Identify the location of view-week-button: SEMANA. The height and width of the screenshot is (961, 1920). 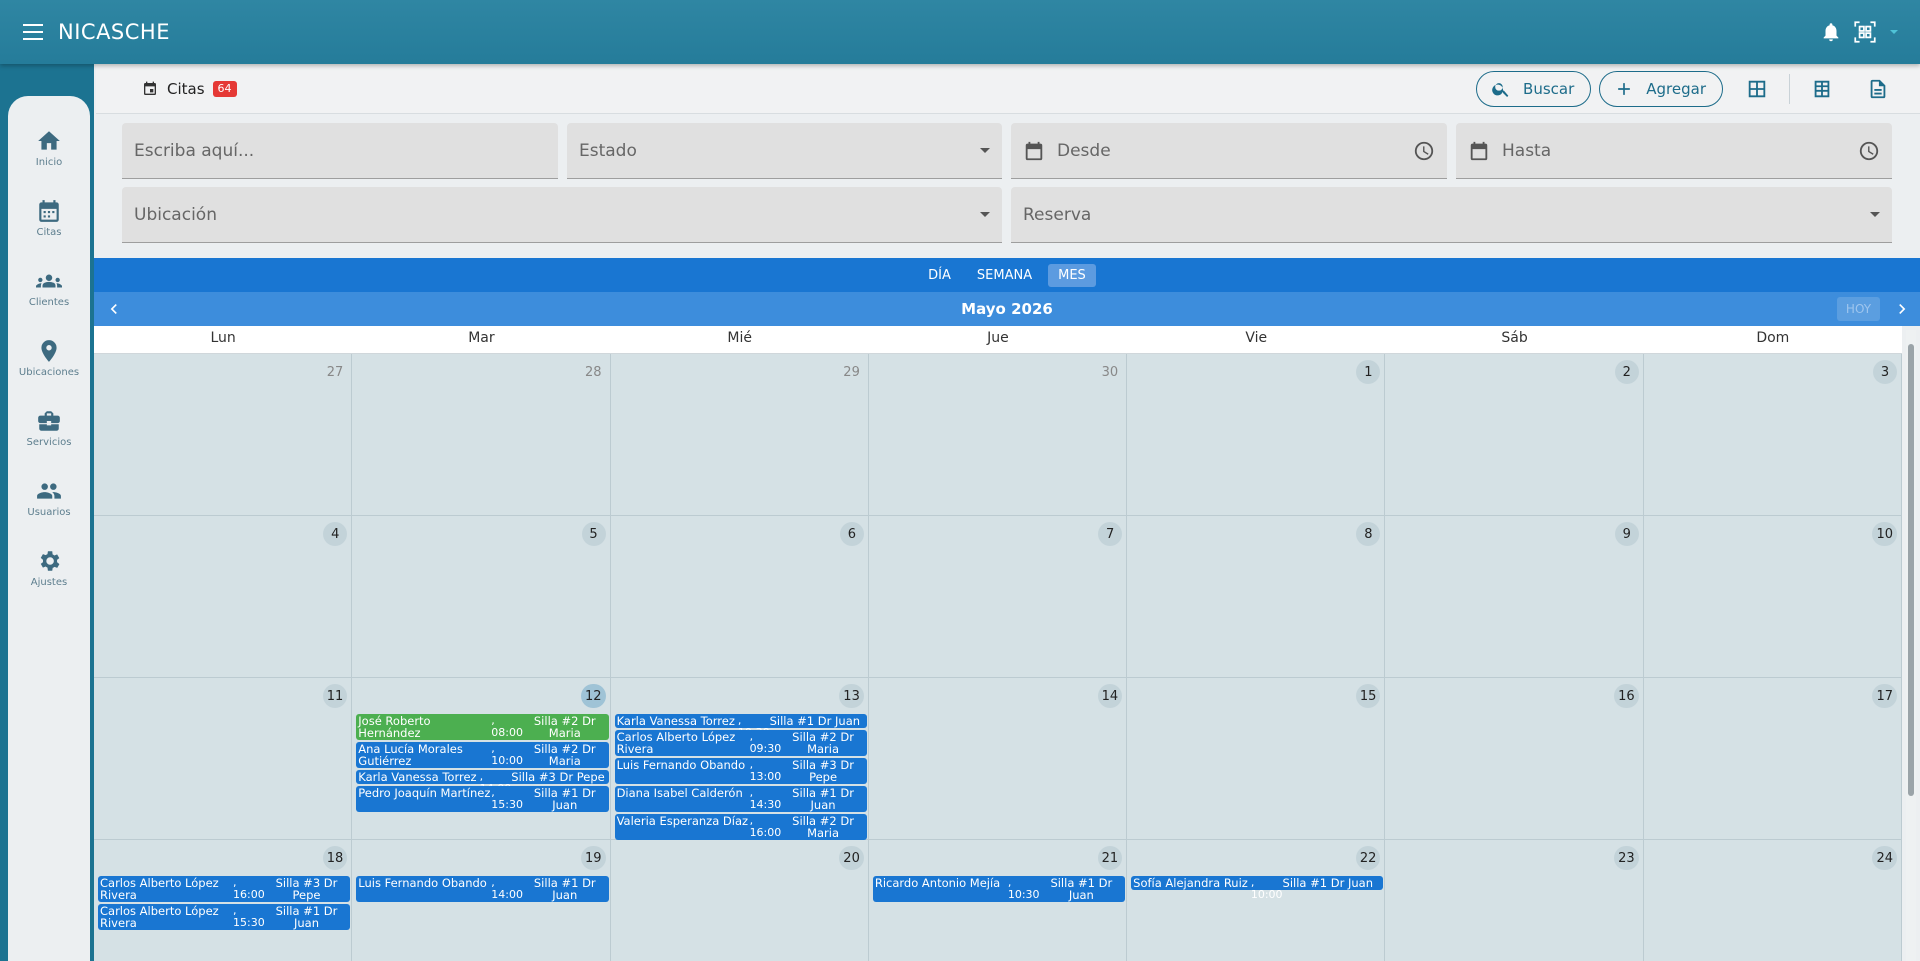
(1004, 275).